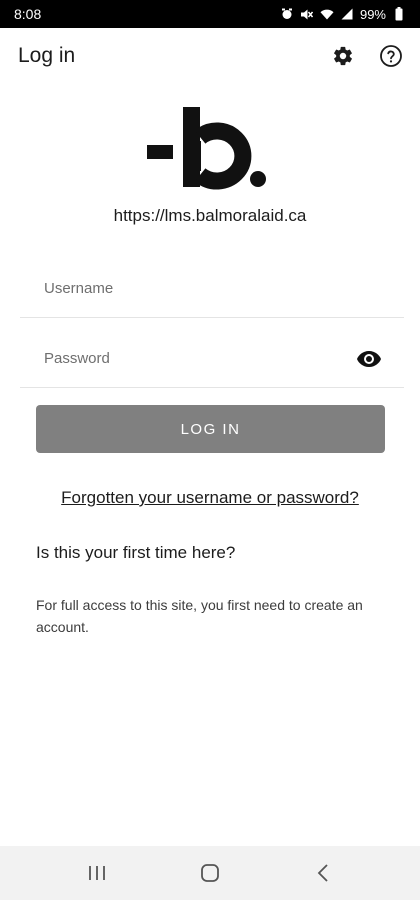  What do you see at coordinates (287, 14) in the screenshot?
I see `alarm-icon` at bounding box center [287, 14].